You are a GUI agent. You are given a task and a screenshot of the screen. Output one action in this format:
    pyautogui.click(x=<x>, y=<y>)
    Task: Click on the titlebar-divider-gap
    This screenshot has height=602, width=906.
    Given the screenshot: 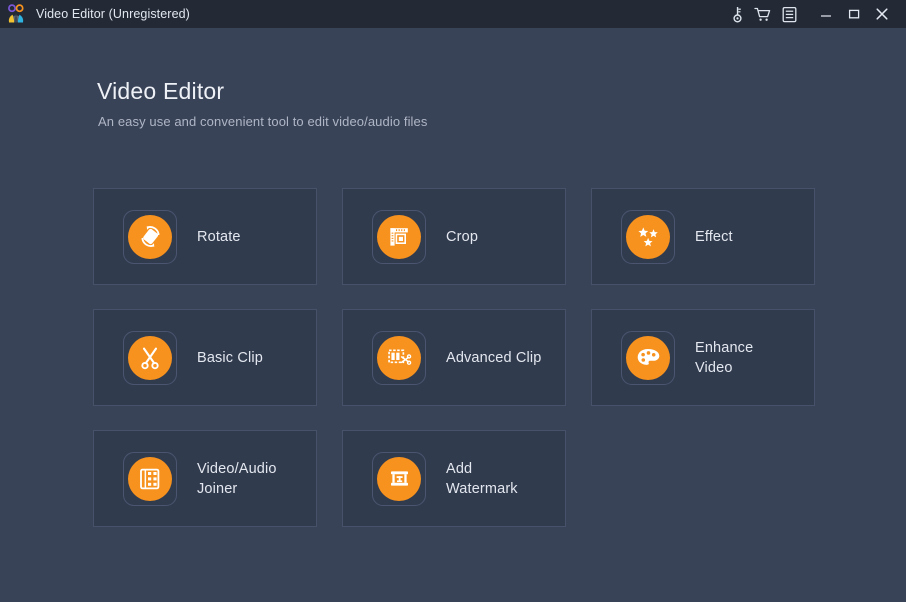 What is the action you would take?
    pyautogui.click(x=807, y=14)
    